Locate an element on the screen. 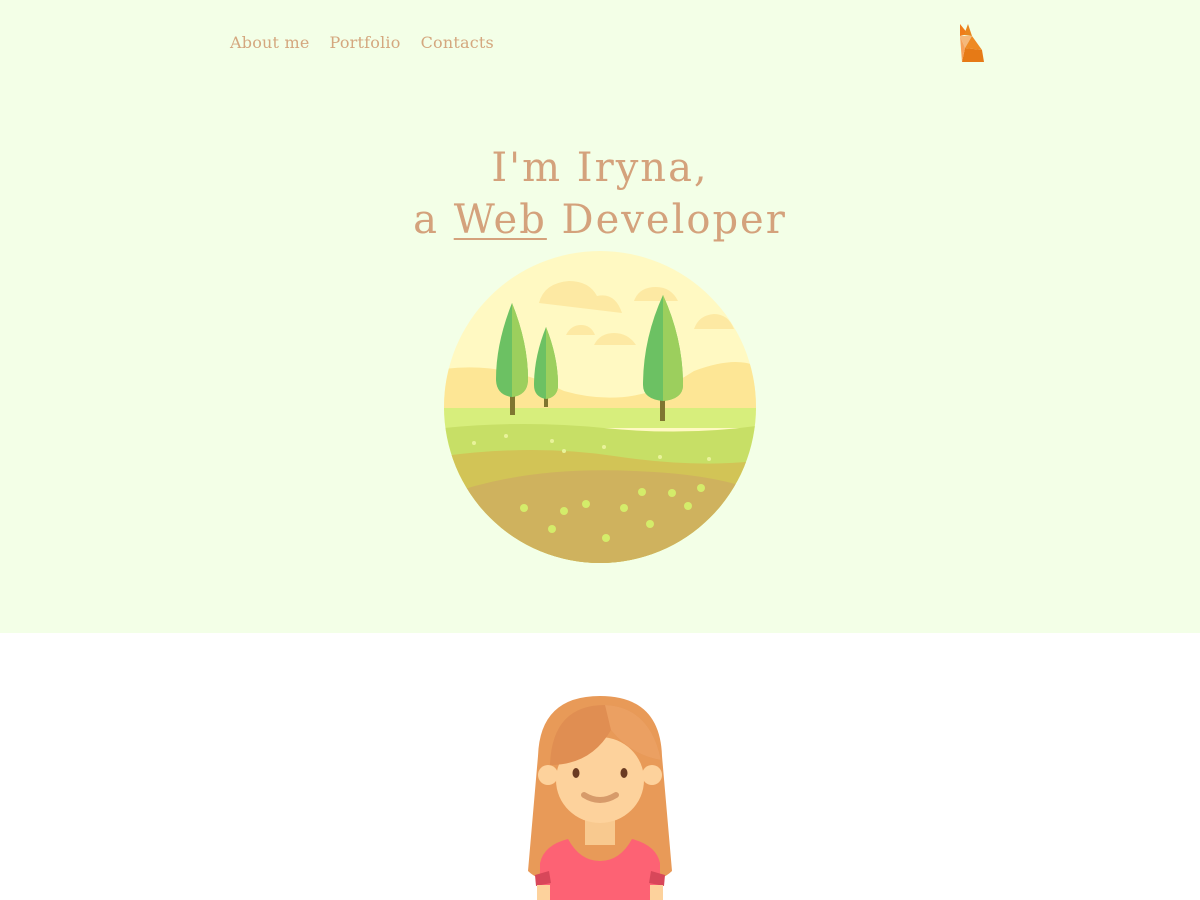  nav-portfolio: Portfolio is located at coordinates (365, 42).